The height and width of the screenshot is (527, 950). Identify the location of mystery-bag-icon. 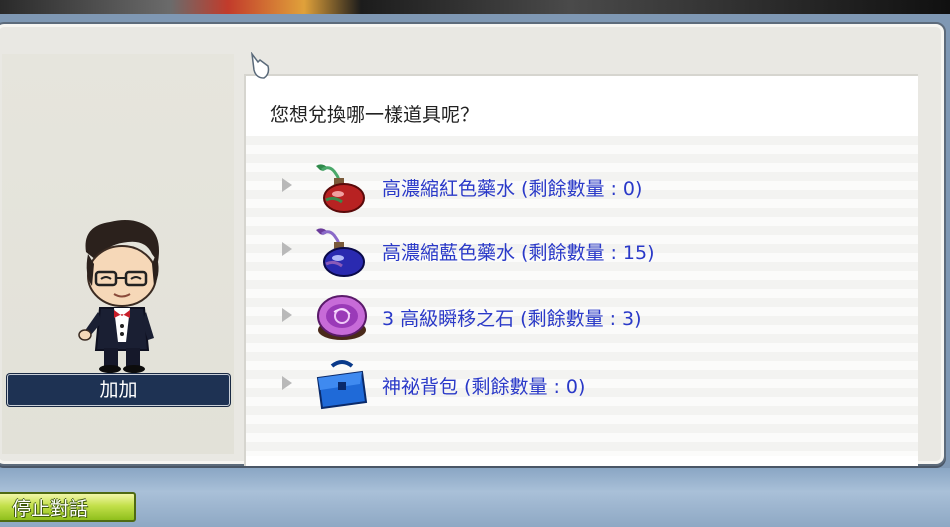
(342, 385).